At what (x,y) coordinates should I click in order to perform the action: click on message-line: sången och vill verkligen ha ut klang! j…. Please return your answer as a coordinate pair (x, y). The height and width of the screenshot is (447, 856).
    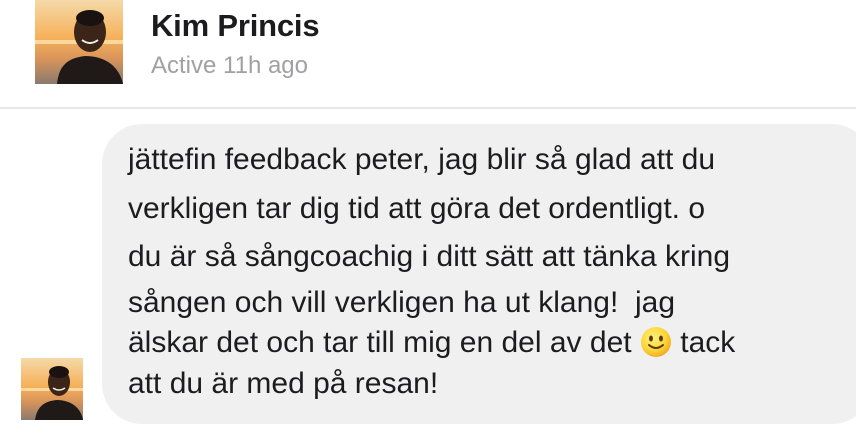
    Looking at the image, I should click on (402, 302).